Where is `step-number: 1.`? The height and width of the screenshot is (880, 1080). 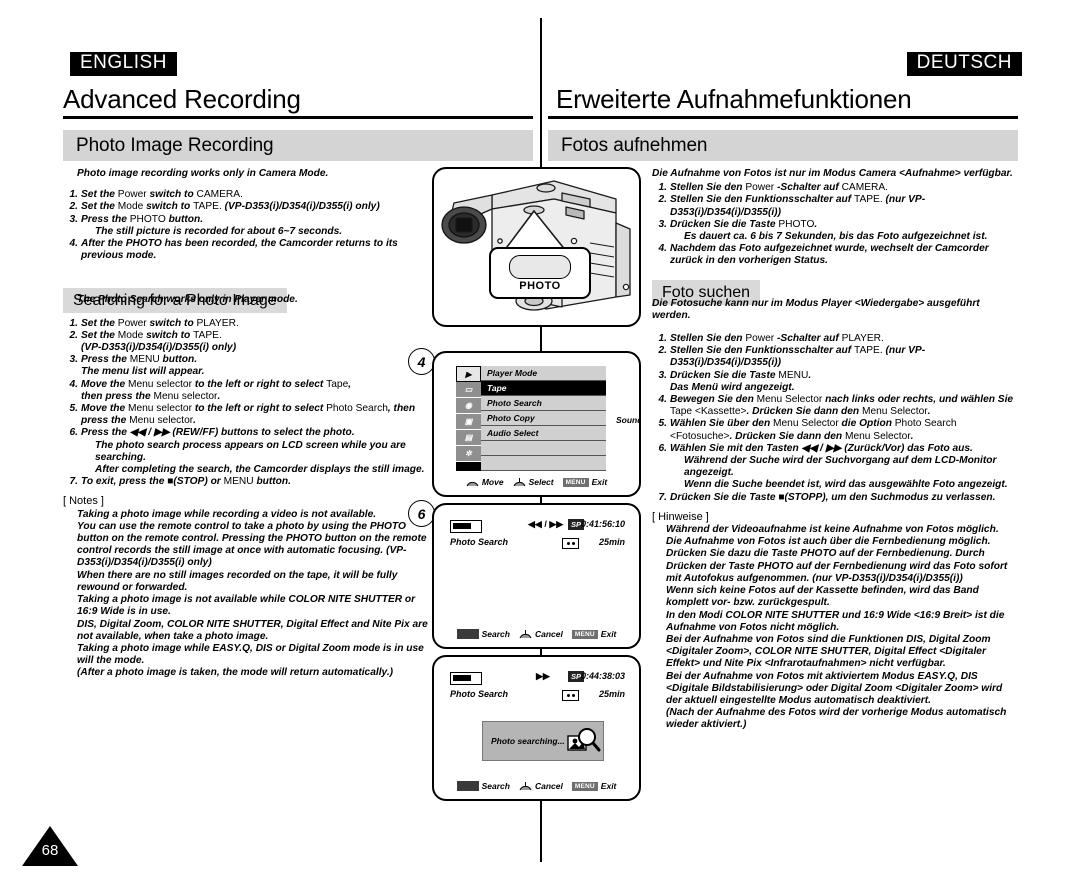 step-number: 1. is located at coordinates (663, 188).